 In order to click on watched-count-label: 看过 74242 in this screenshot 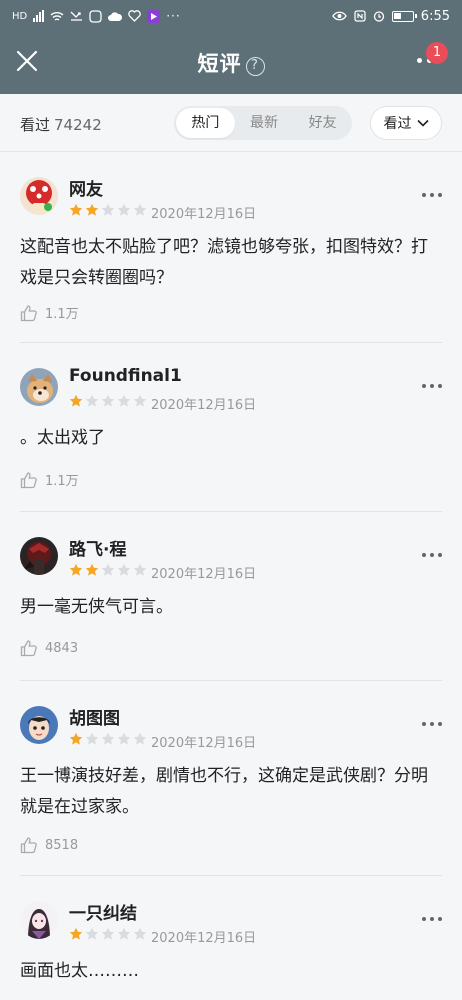, I will do `click(61, 124)`.